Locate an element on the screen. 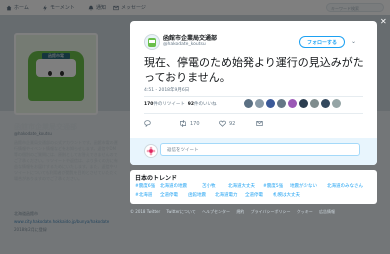 The height and width of the screenshot is (254, 390). tweet-text: 現在、停電のため始発より運行の見込みがたっておりません。 is located at coordinates (254, 70).